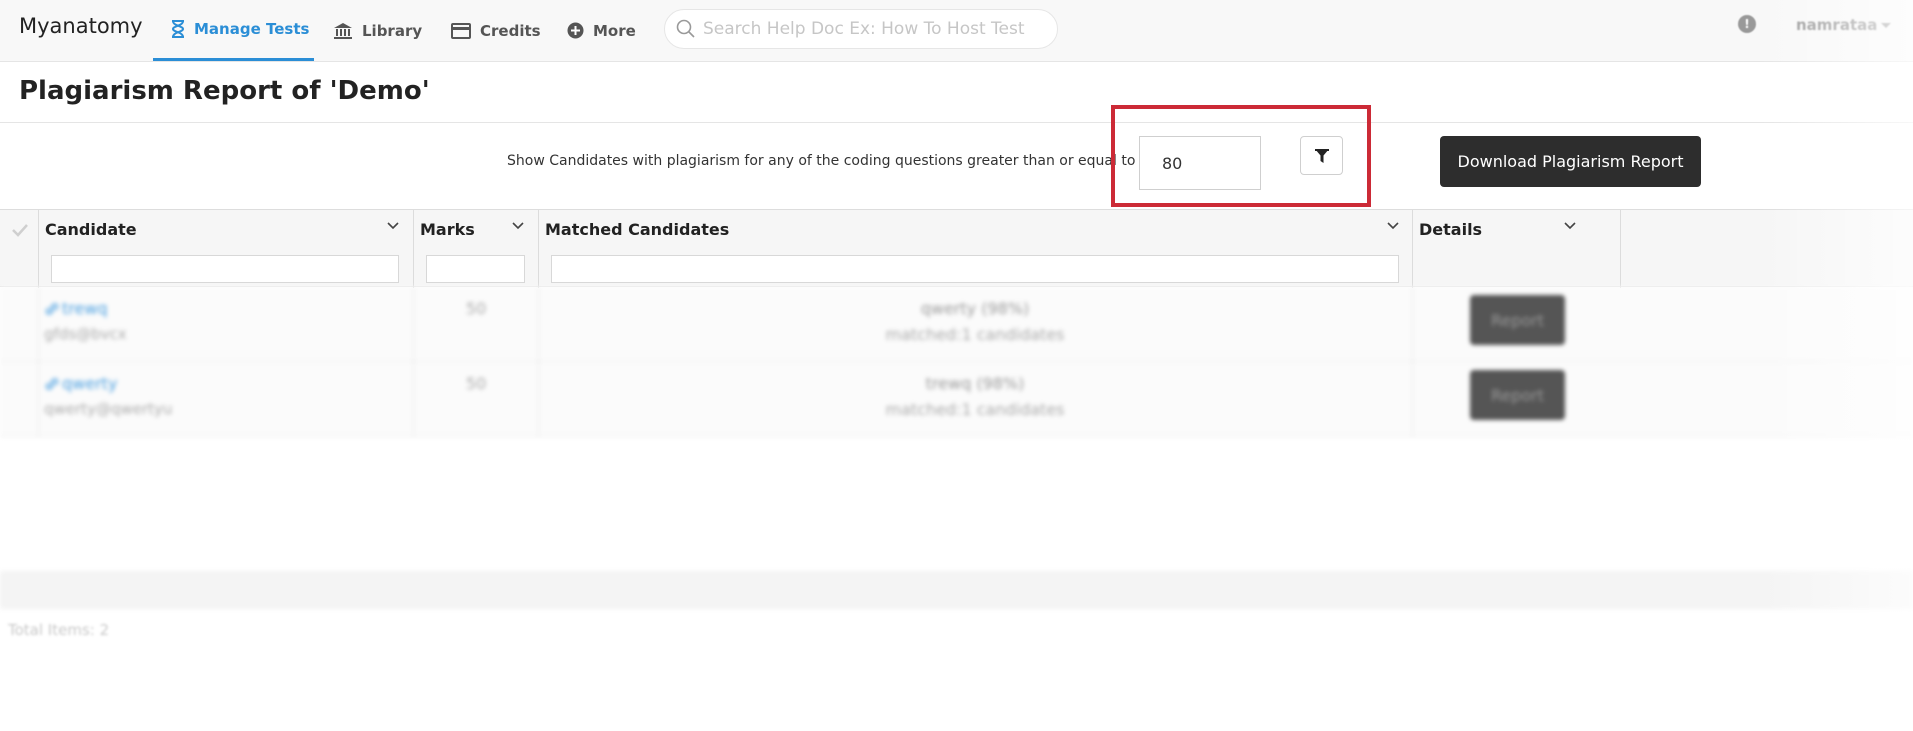  What do you see at coordinates (85, 308) in the screenshot?
I see `candidate-name: trewq` at bounding box center [85, 308].